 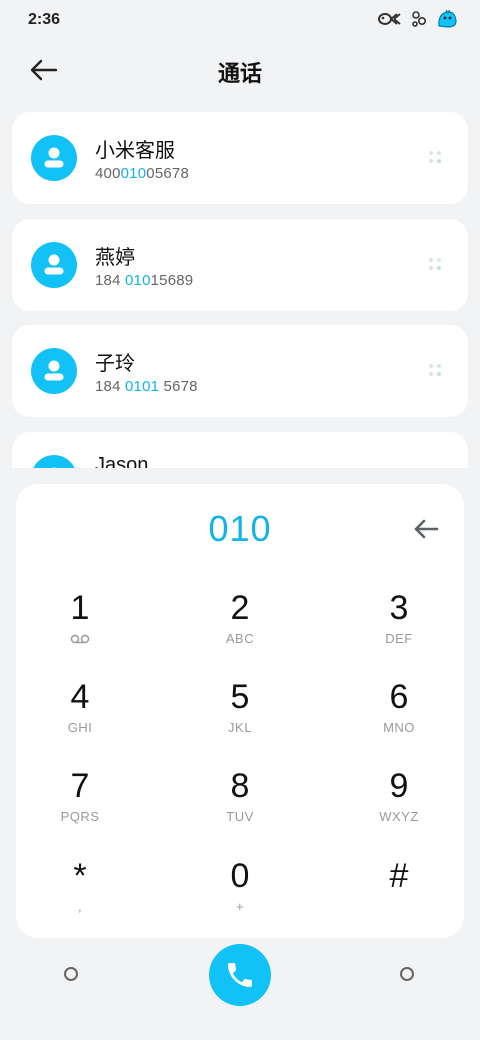 I want to click on header: 通话, so click(x=240, y=70).